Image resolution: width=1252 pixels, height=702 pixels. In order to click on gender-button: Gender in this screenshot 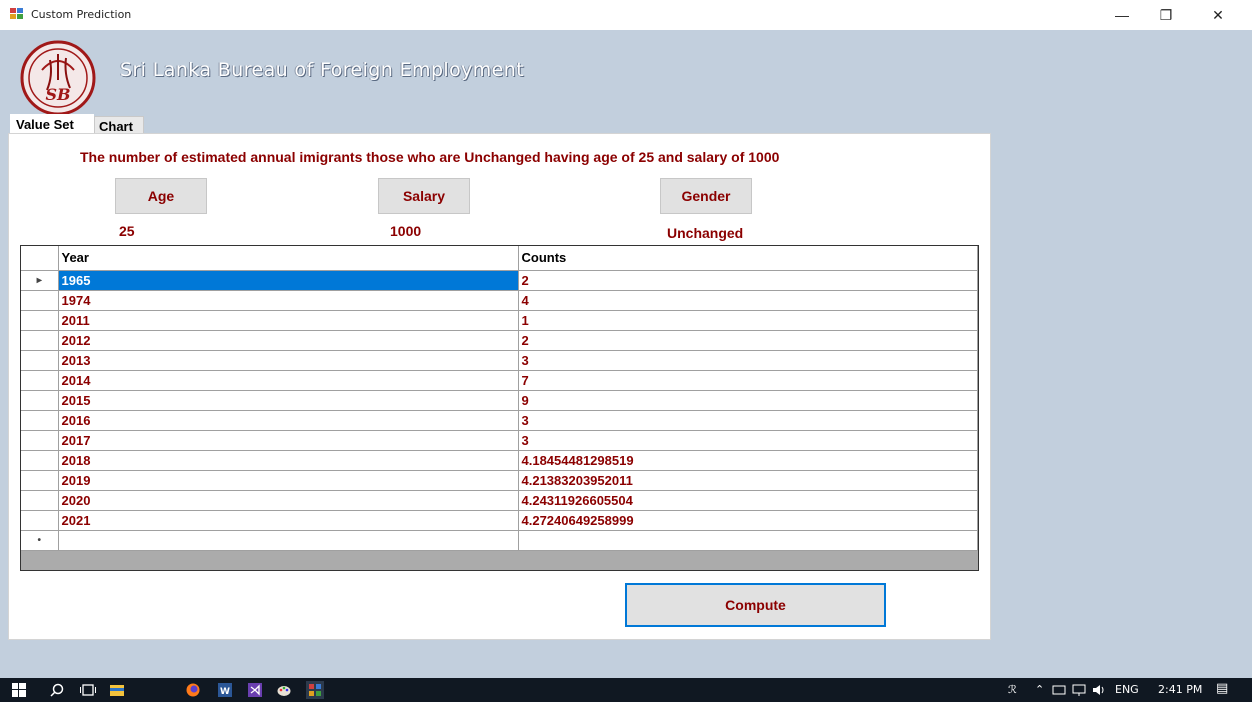, I will do `click(706, 196)`.